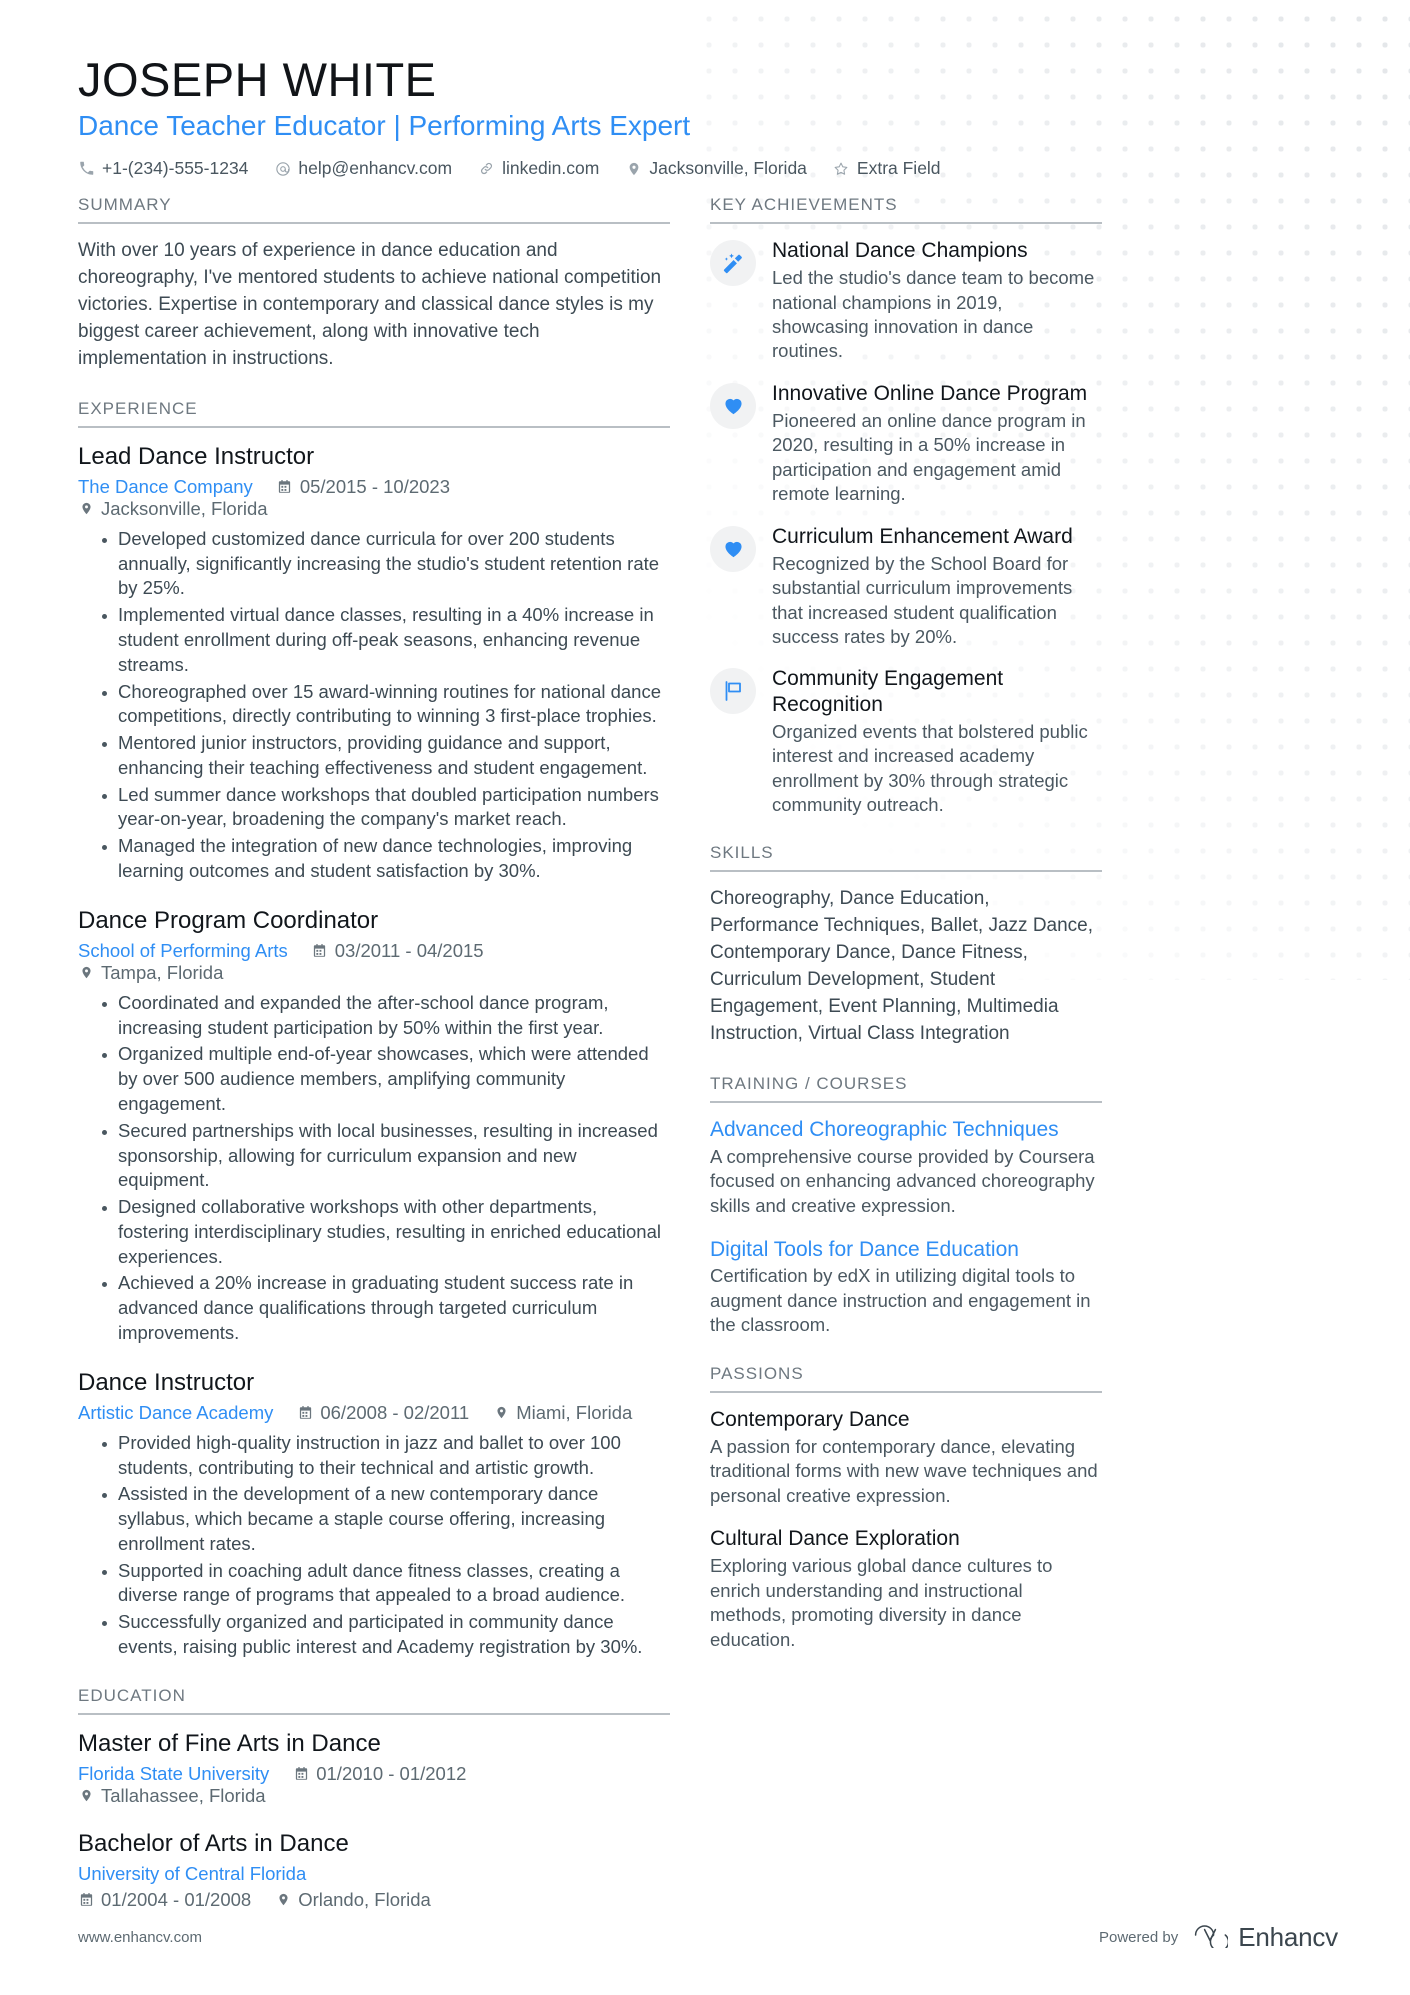 The width and height of the screenshot is (1410, 1995). I want to click on section-title-experience: EXPERIENCE, so click(374, 413).